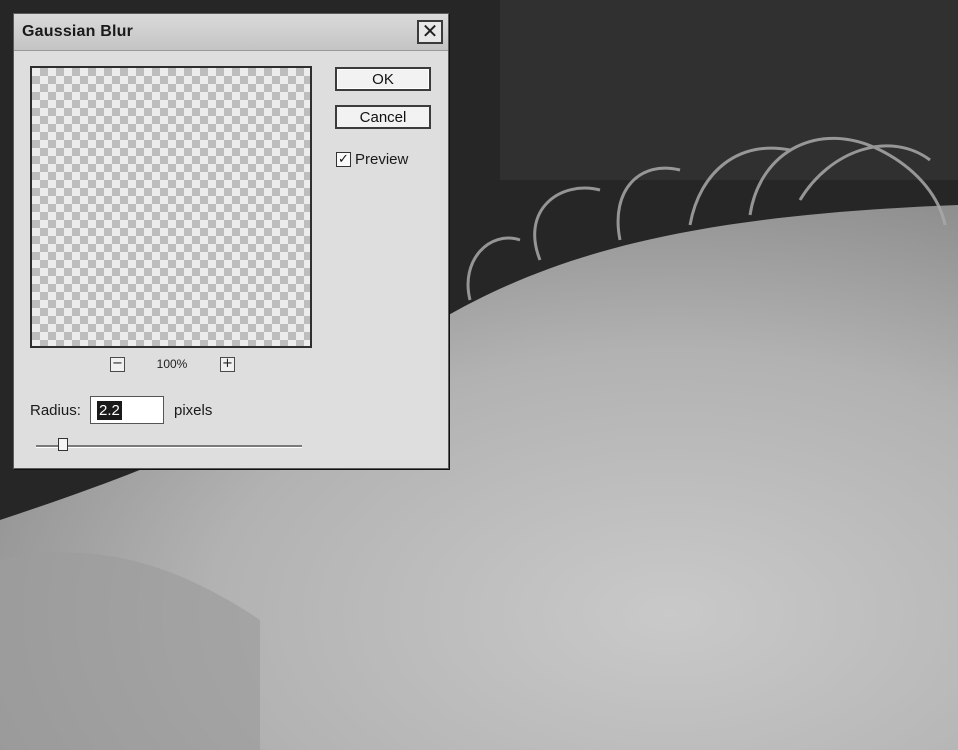  I want to click on cancel-button: Cancel, so click(383, 117).